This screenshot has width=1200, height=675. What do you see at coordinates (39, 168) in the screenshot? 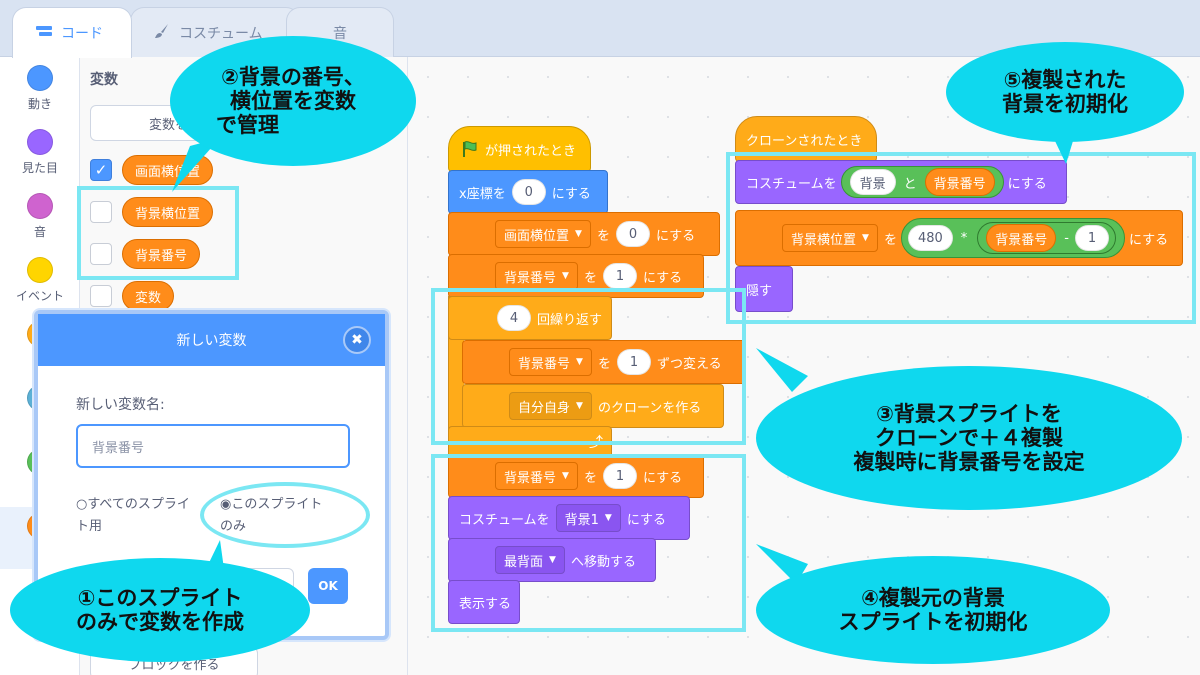
I see `category-label: 見た目` at bounding box center [39, 168].